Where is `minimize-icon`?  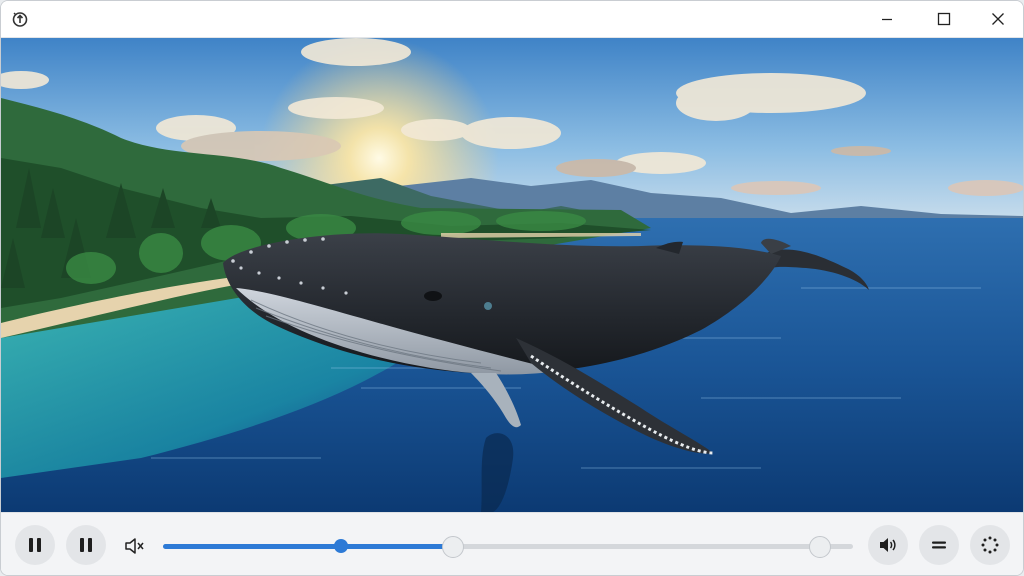
minimize-icon is located at coordinates (887, 19).